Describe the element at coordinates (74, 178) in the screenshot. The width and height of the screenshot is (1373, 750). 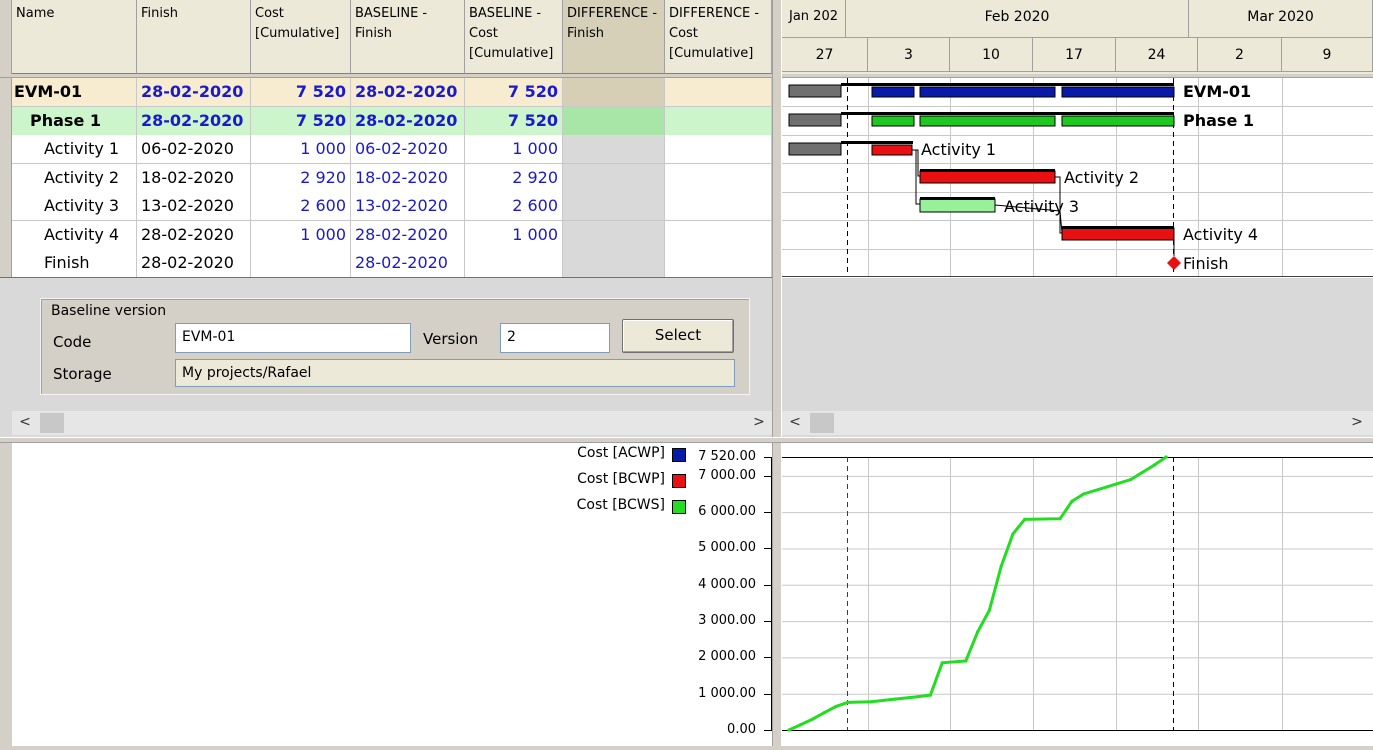
I see `table-cell-name: Activity 2` at that location.